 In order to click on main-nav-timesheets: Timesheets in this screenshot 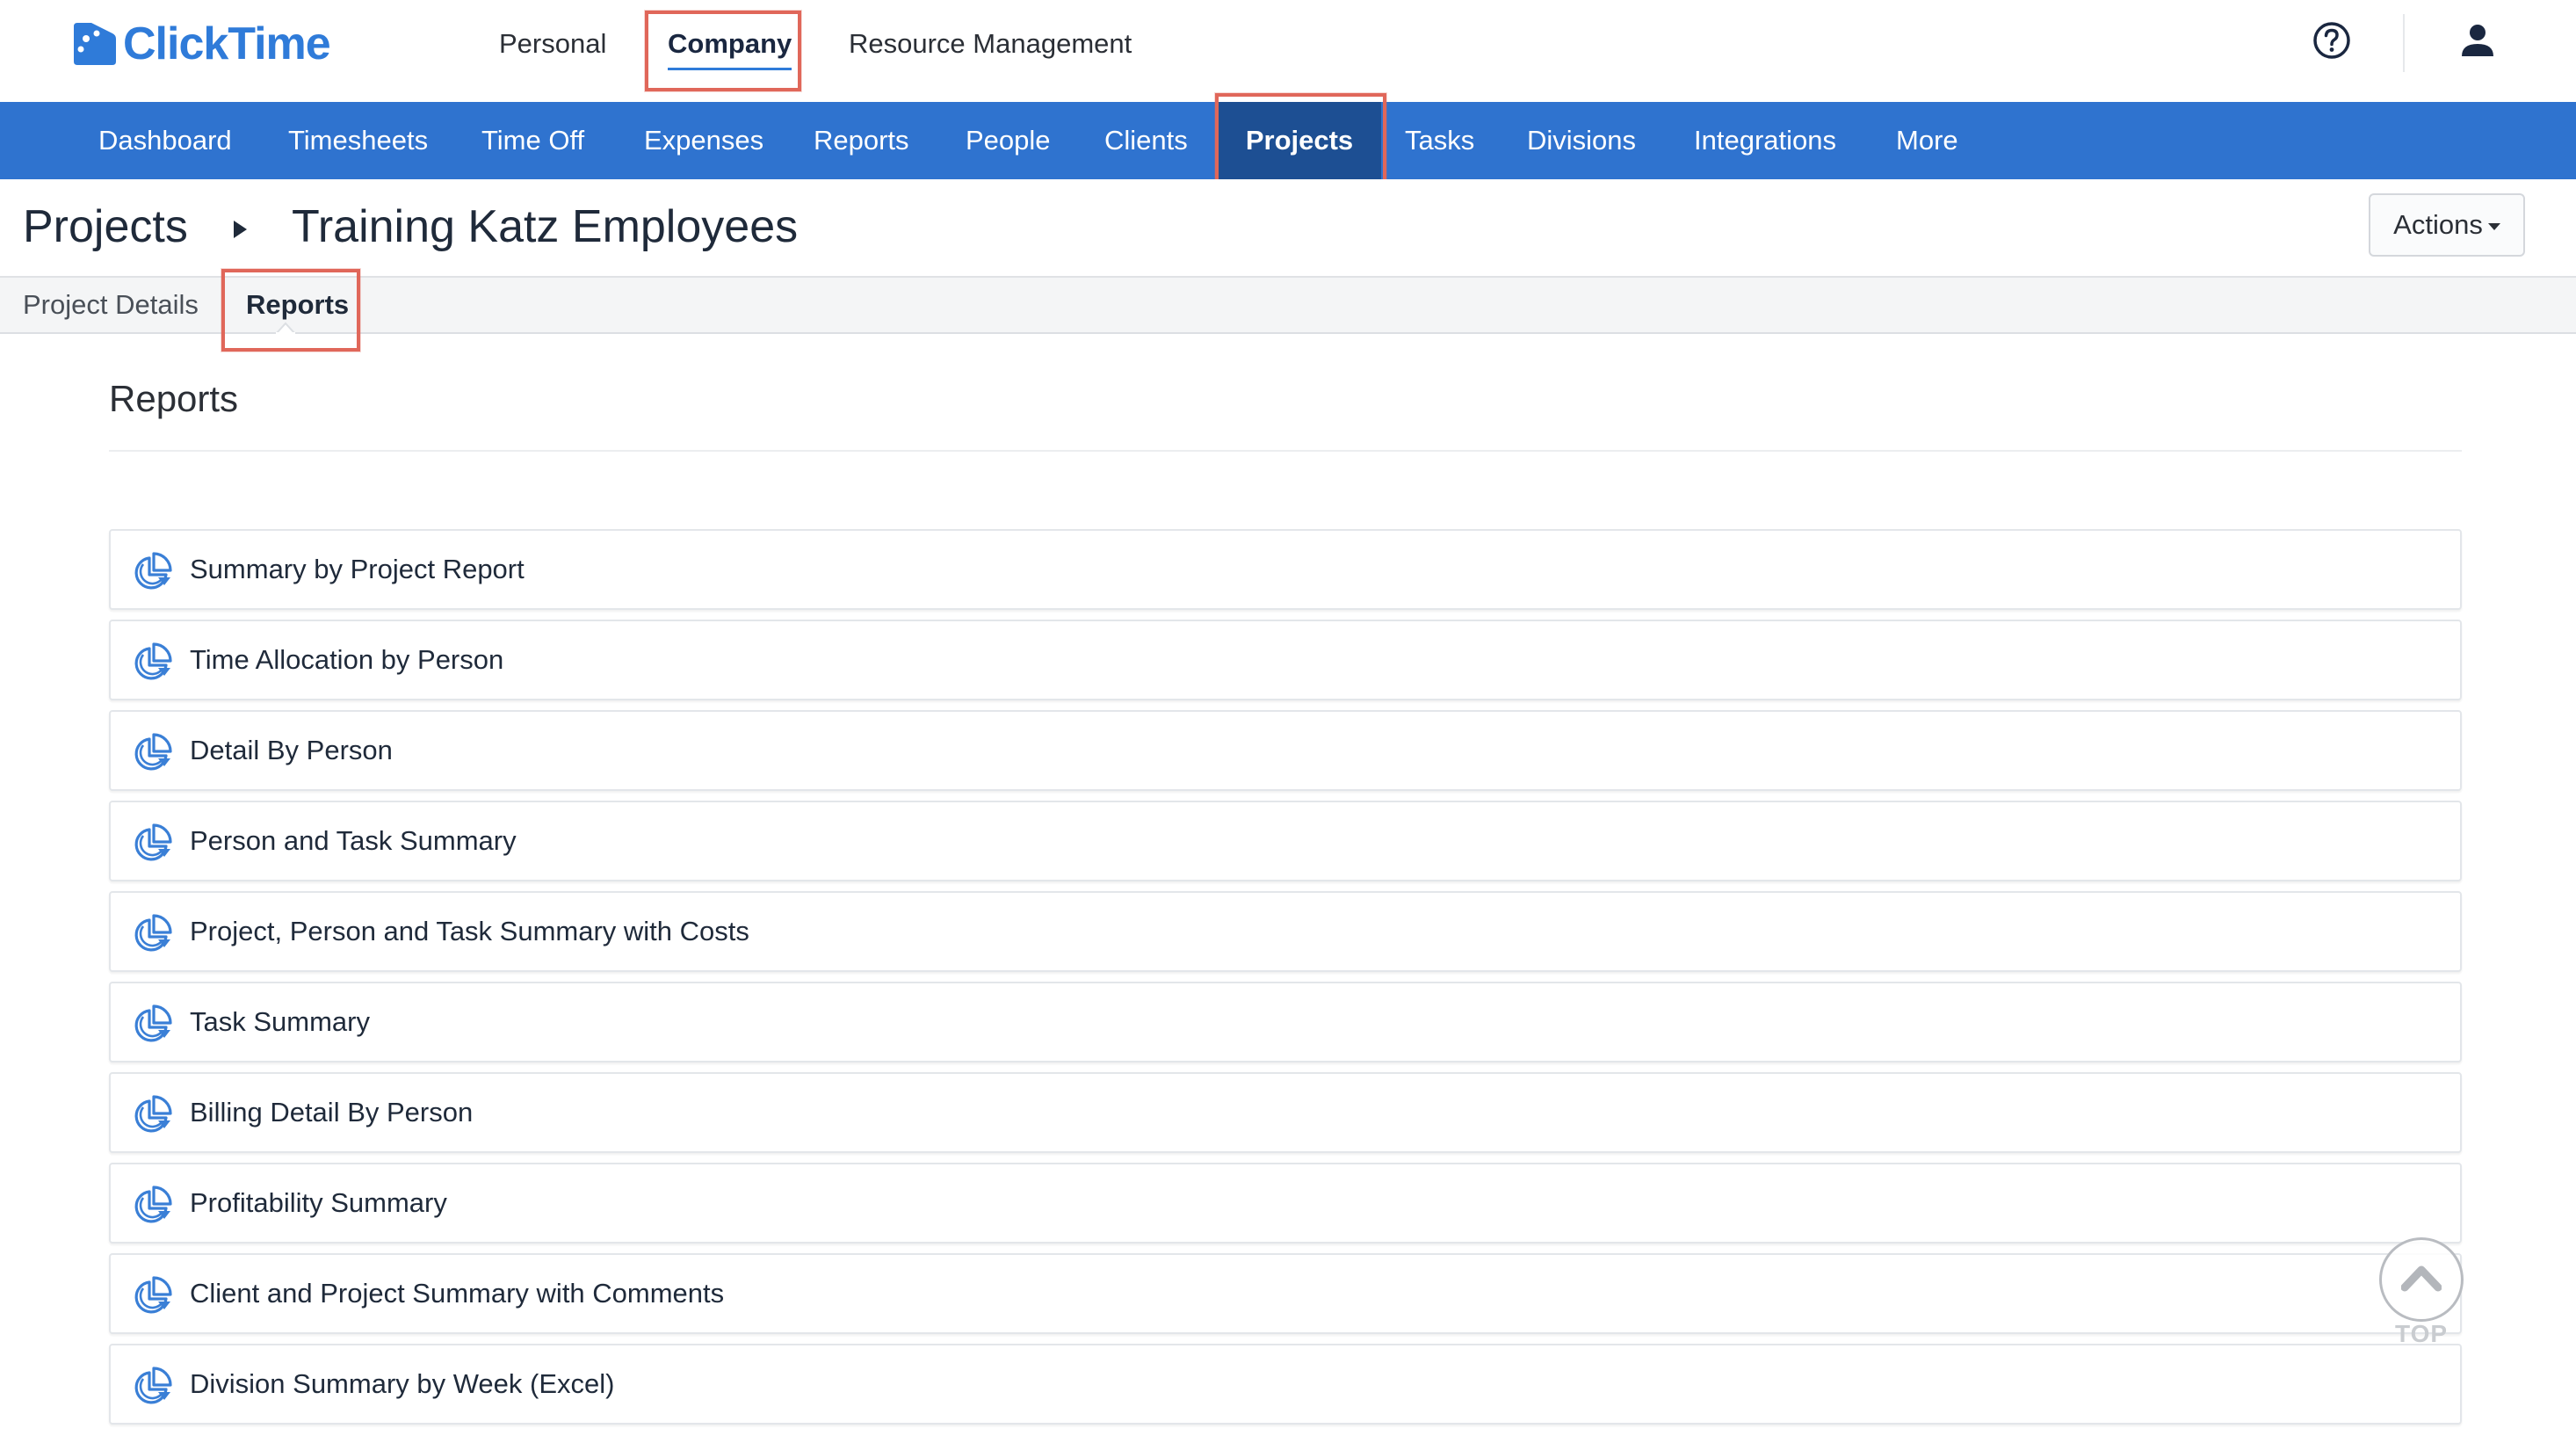, I will do `click(358, 140)`.